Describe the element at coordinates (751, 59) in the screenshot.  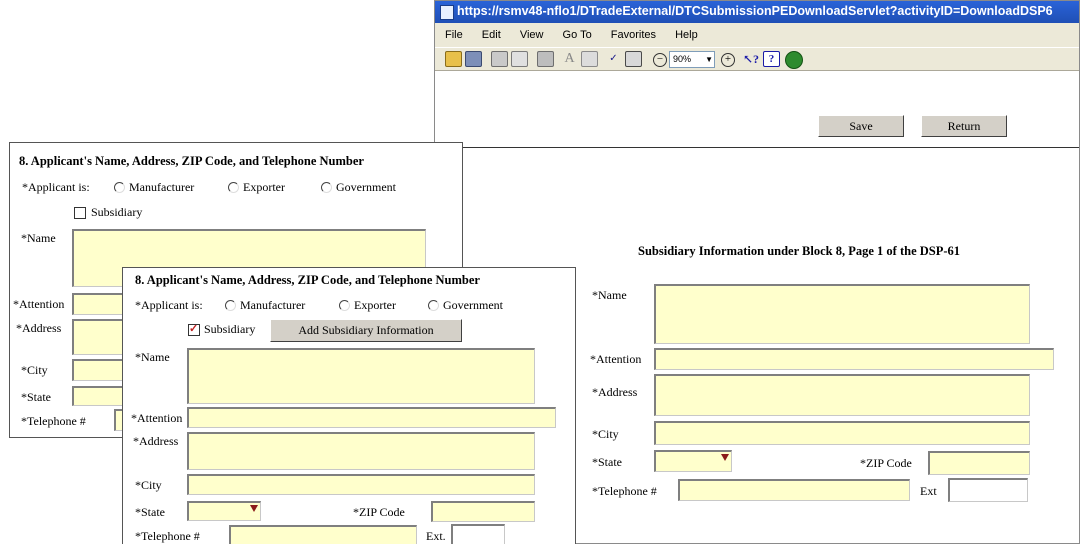
I see `whats-this-icon: ↖?` at that location.